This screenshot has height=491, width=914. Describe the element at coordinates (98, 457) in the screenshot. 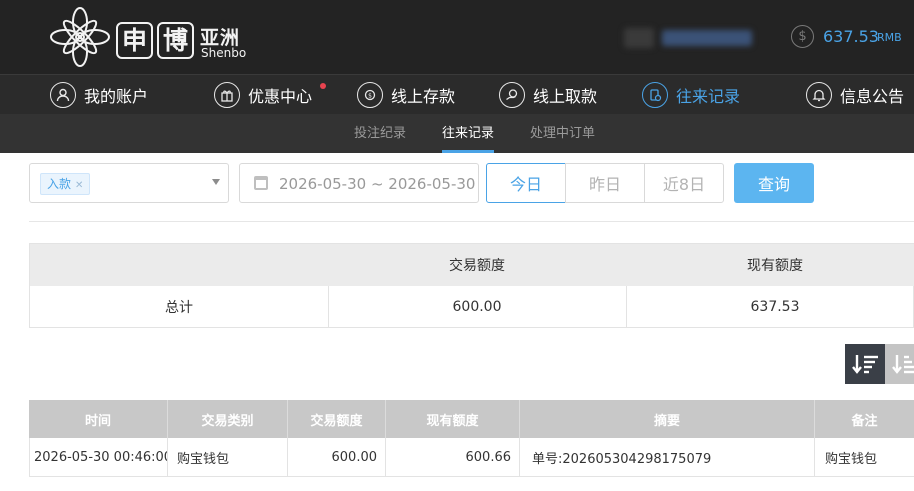

I see `cell-time: 2026-05-30 00:46:00` at that location.